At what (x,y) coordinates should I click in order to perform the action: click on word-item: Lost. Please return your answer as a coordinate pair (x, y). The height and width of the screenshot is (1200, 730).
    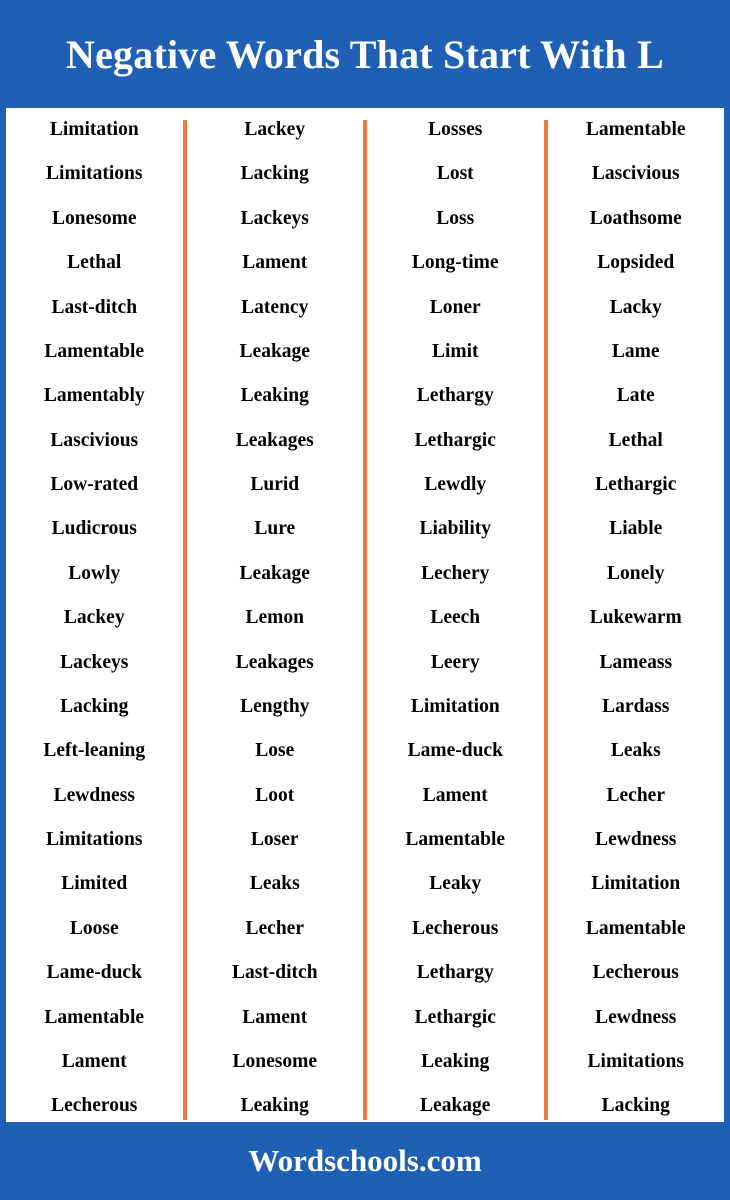
    Looking at the image, I should click on (455, 174).